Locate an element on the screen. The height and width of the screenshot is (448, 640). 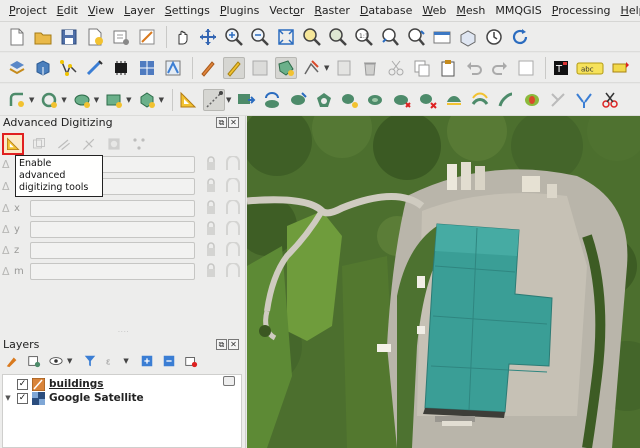
offset-curve-icon is located at coordinates (480, 100).